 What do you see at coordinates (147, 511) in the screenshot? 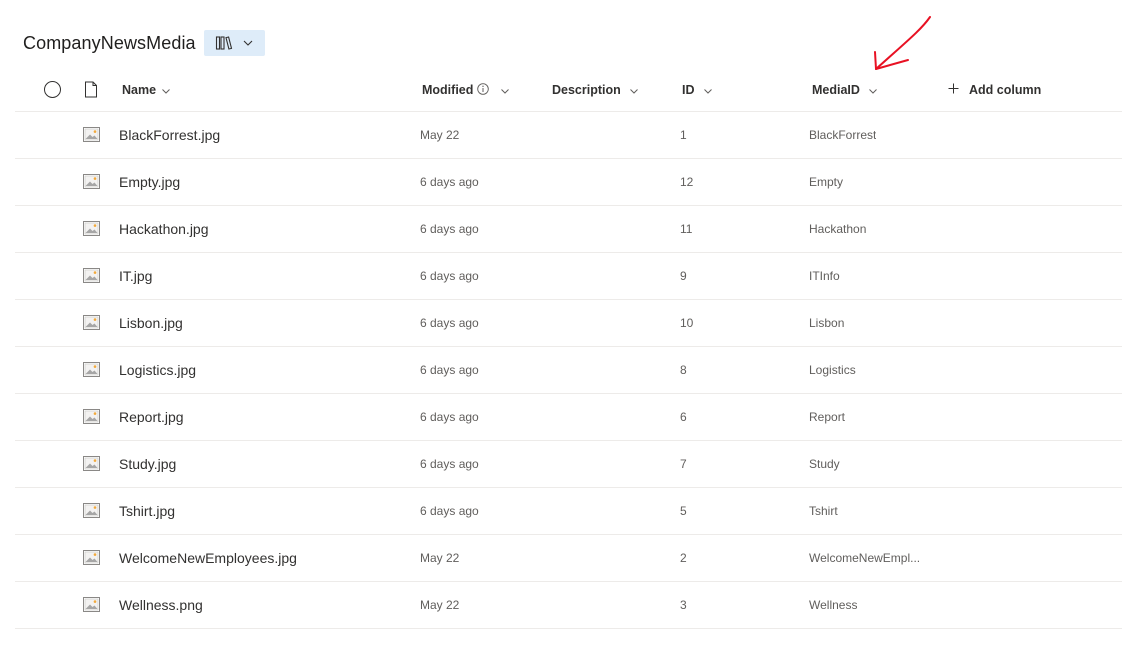
I see `file-name-link: Tshirt.jpg` at bounding box center [147, 511].